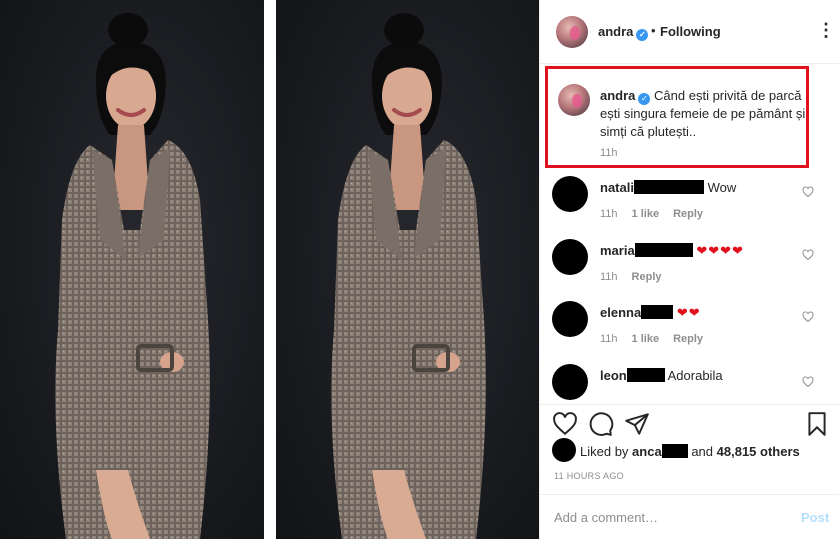 Image resolution: width=839 pixels, height=539 pixels. What do you see at coordinates (617, 187) in the screenshot?
I see `comment-username: natali` at bounding box center [617, 187].